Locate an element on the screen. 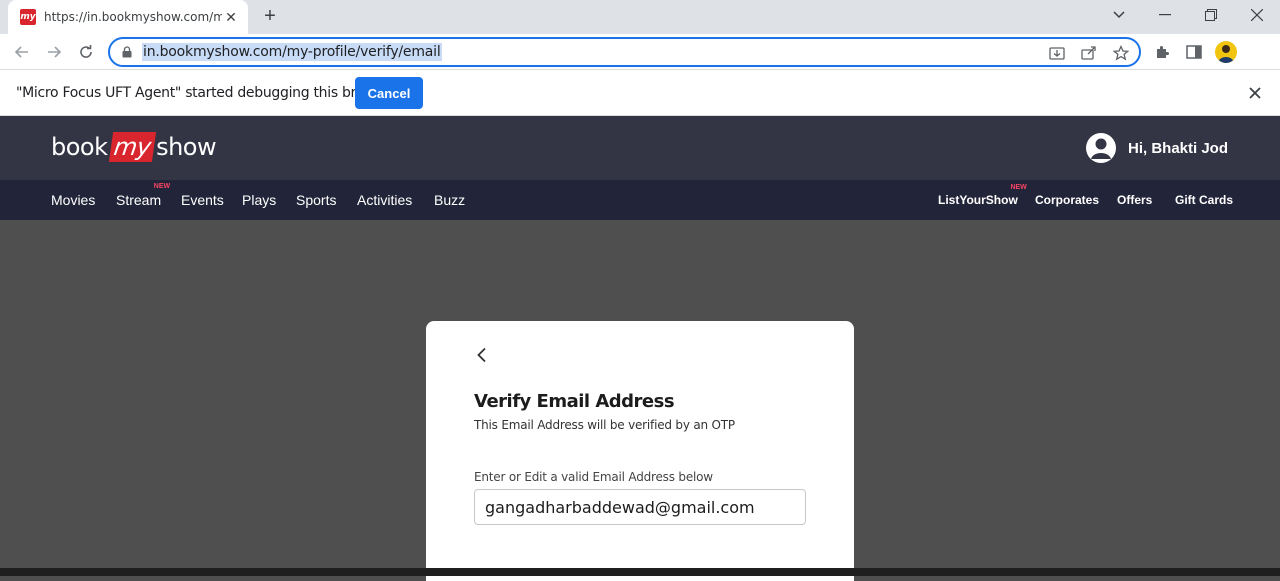  bookmyshow-logo: book my show is located at coordinates (134, 147).